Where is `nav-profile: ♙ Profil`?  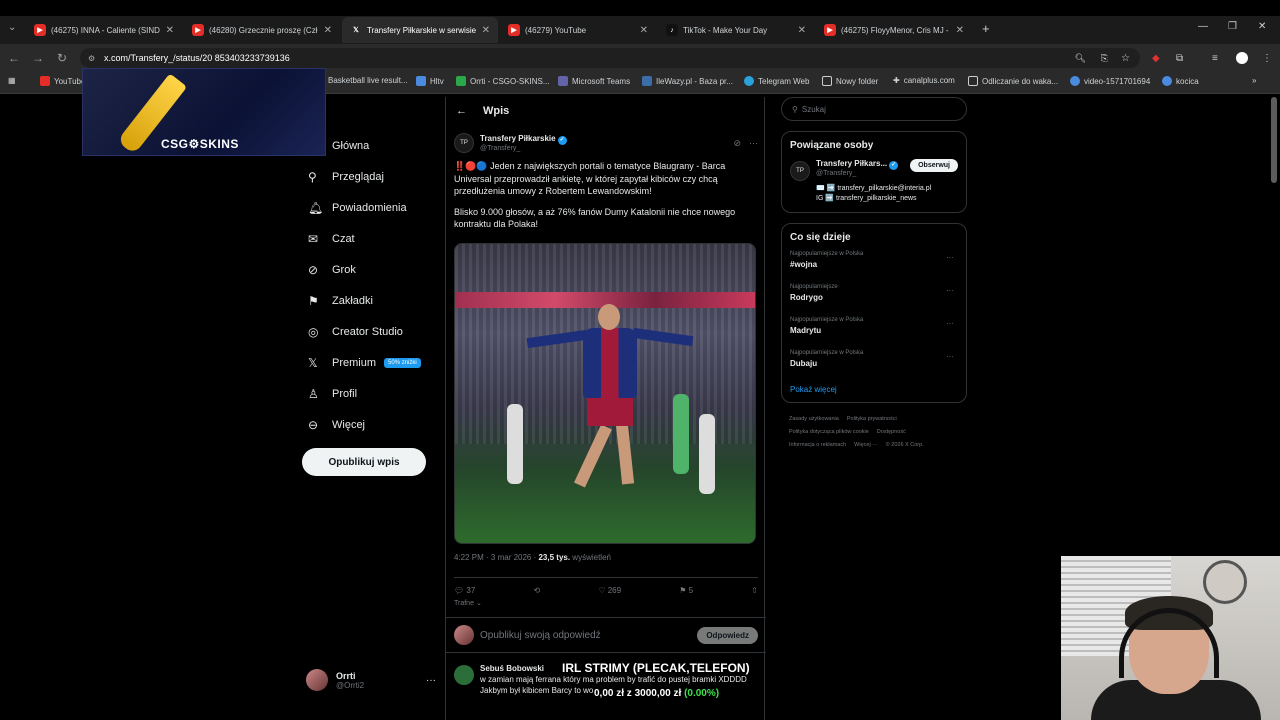
nav-profile: ♙ Profil is located at coordinates (372, 393).